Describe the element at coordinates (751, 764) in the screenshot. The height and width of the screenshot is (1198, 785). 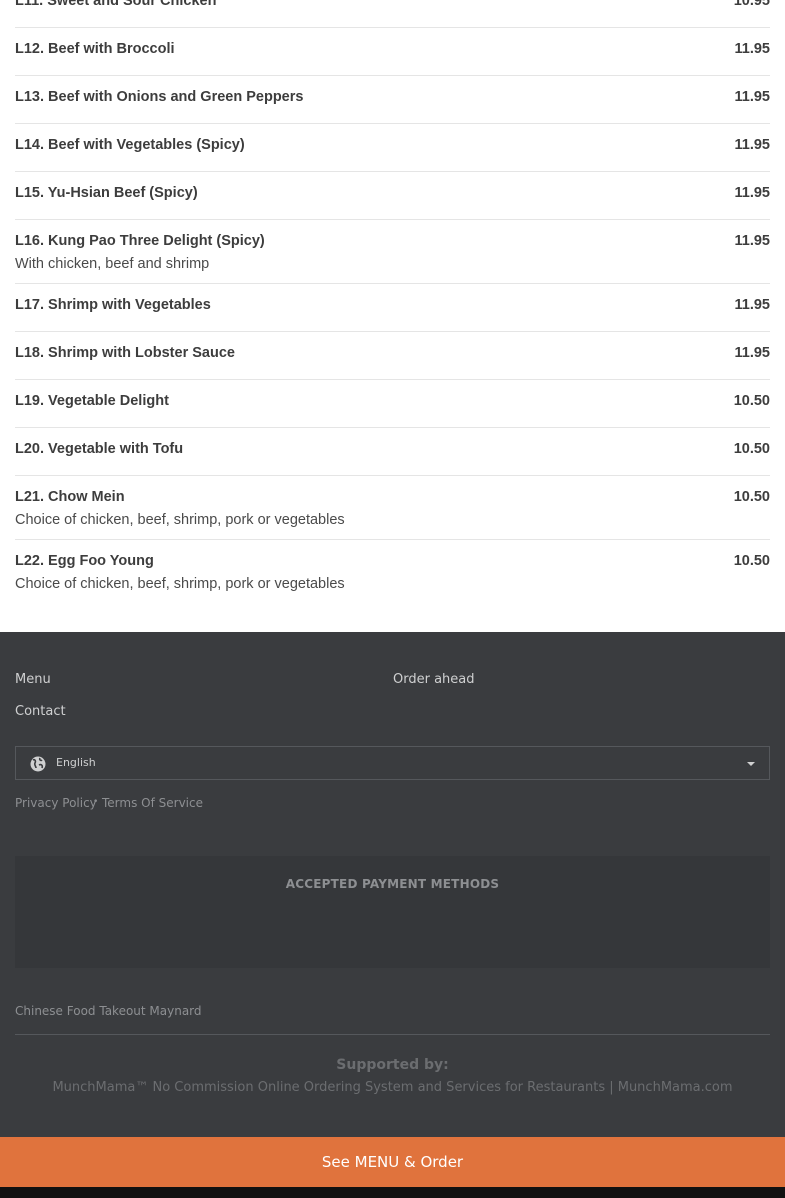
I see `chevron-down-icon` at that location.